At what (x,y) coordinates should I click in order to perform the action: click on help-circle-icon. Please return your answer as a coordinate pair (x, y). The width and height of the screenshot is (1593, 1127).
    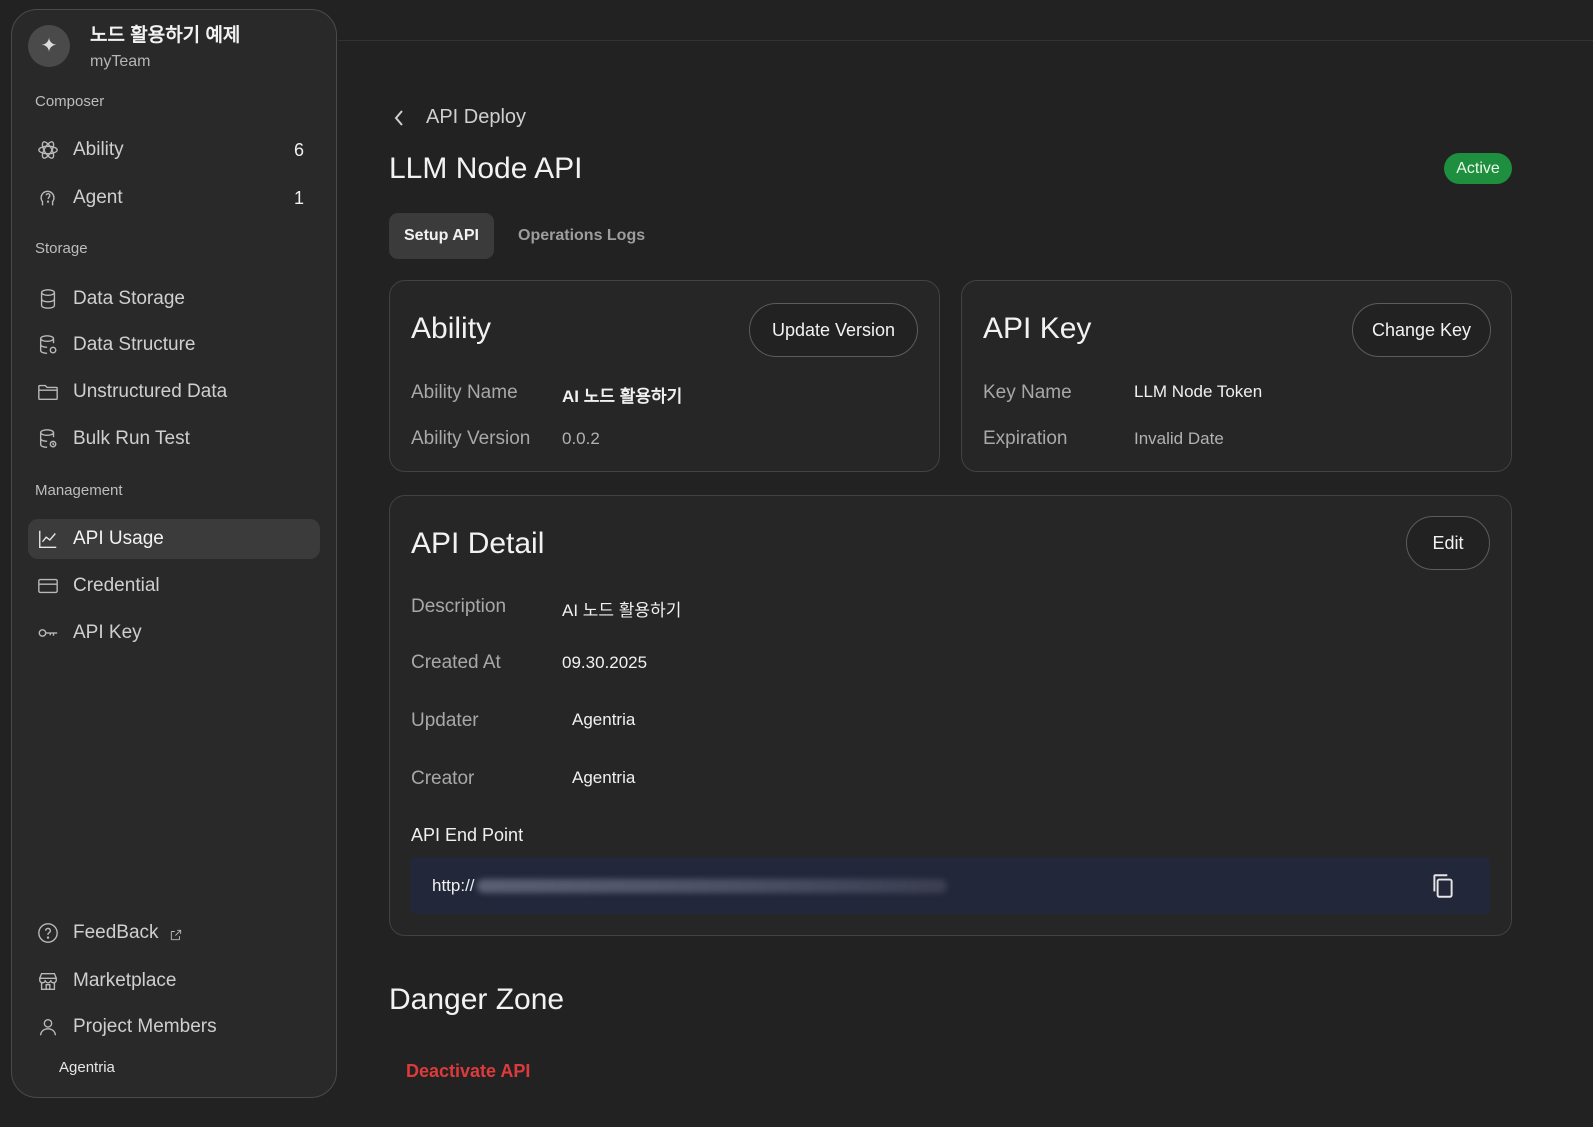
    Looking at the image, I should click on (48, 933).